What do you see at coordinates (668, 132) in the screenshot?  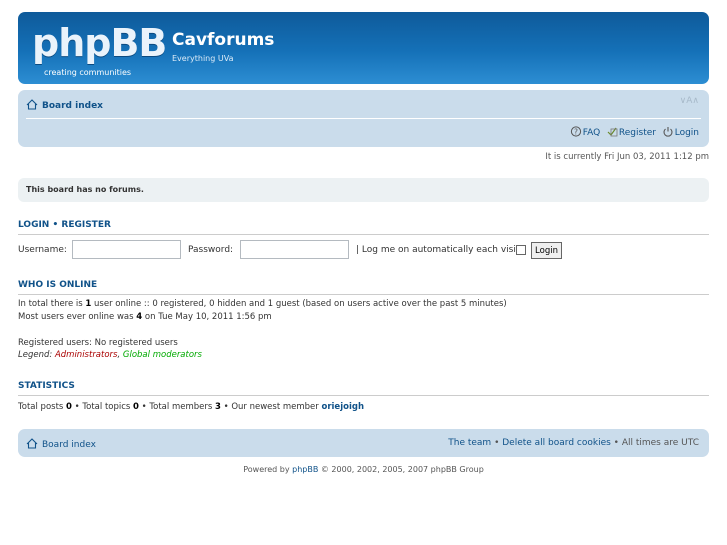 I see `login-icon` at bounding box center [668, 132].